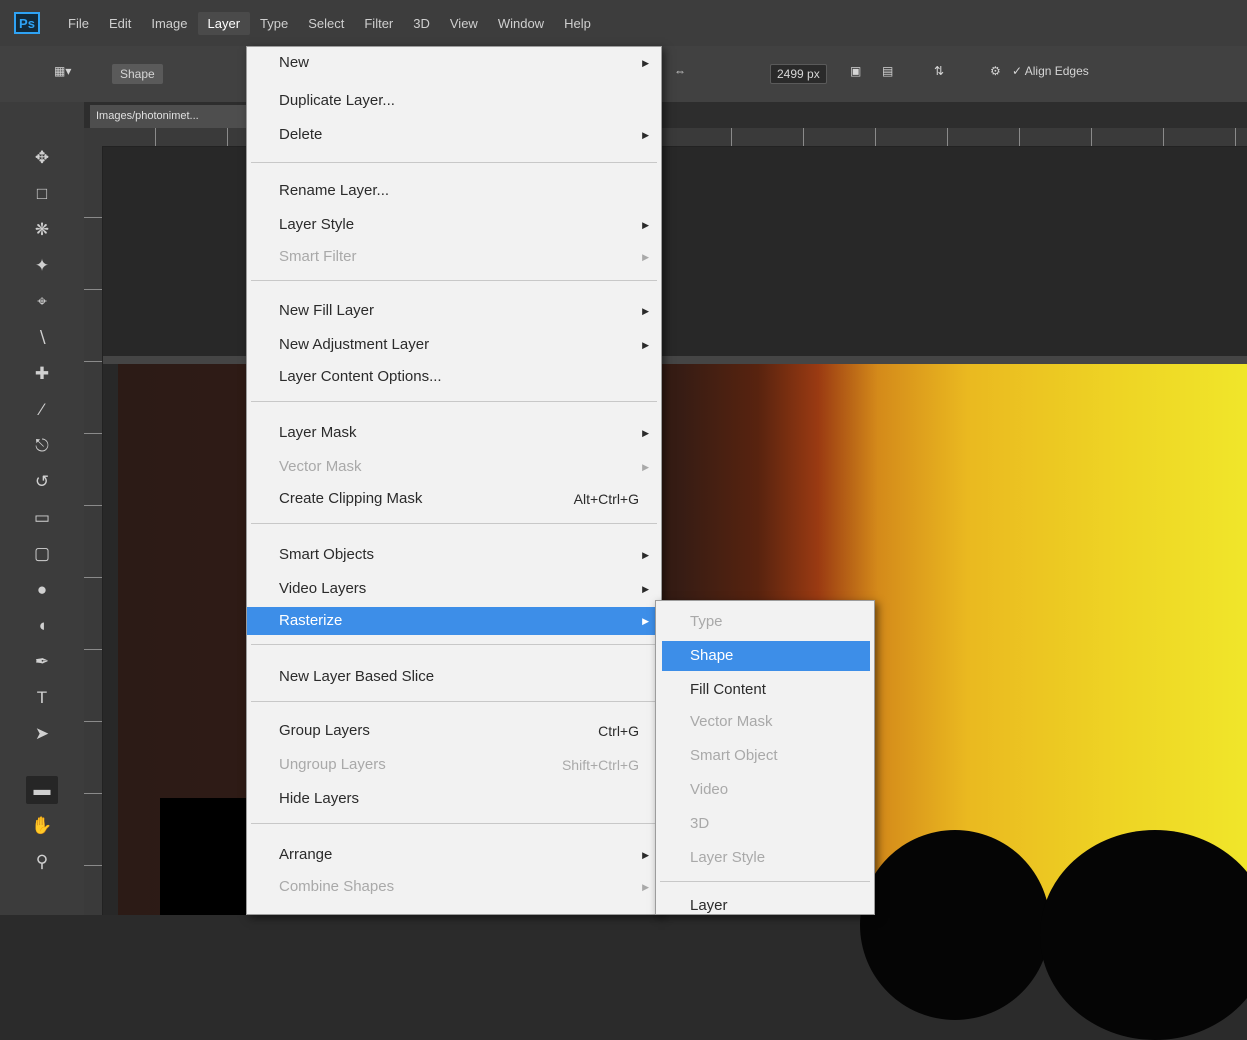 The width and height of the screenshot is (1247, 1040). I want to click on menu-select: Select, so click(326, 23).